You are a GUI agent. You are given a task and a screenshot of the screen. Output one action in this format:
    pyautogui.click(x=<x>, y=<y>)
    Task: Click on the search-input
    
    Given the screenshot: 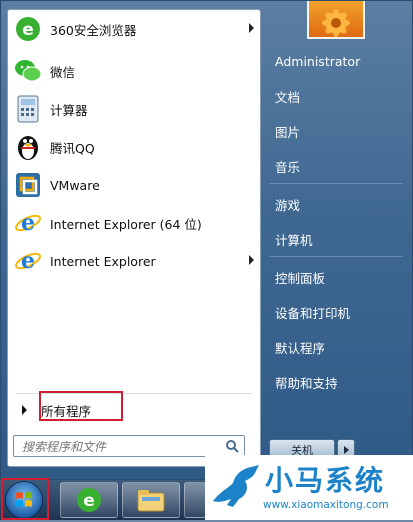 What is the action you would take?
    pyautogui.click(x=122, y=447)
    